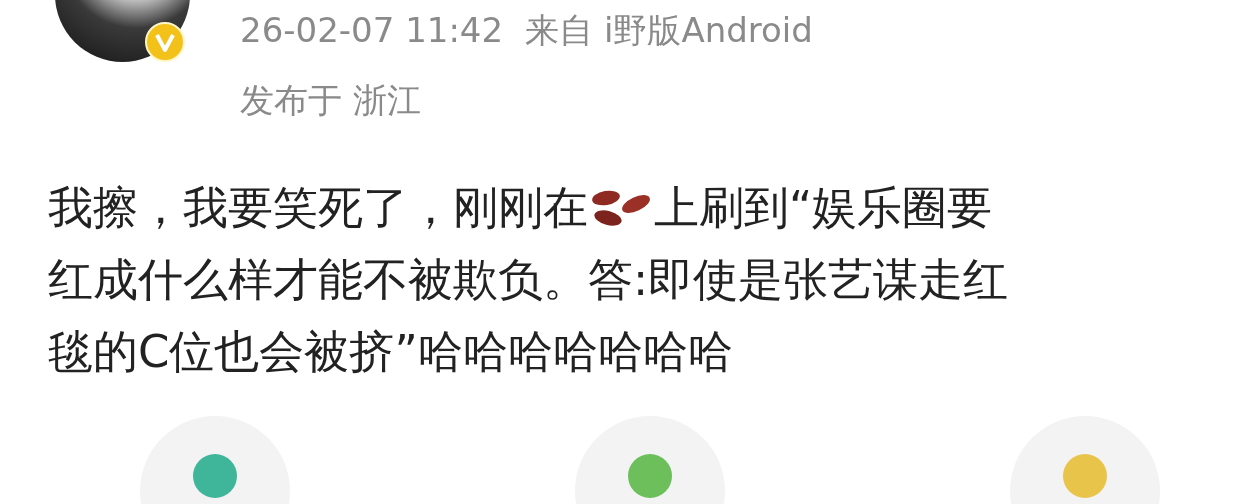 The width and height of the screenshot is (1260, 504). I want to click on post-text: 我擦，我要笑死了，刚刚在, so click(318, 208).